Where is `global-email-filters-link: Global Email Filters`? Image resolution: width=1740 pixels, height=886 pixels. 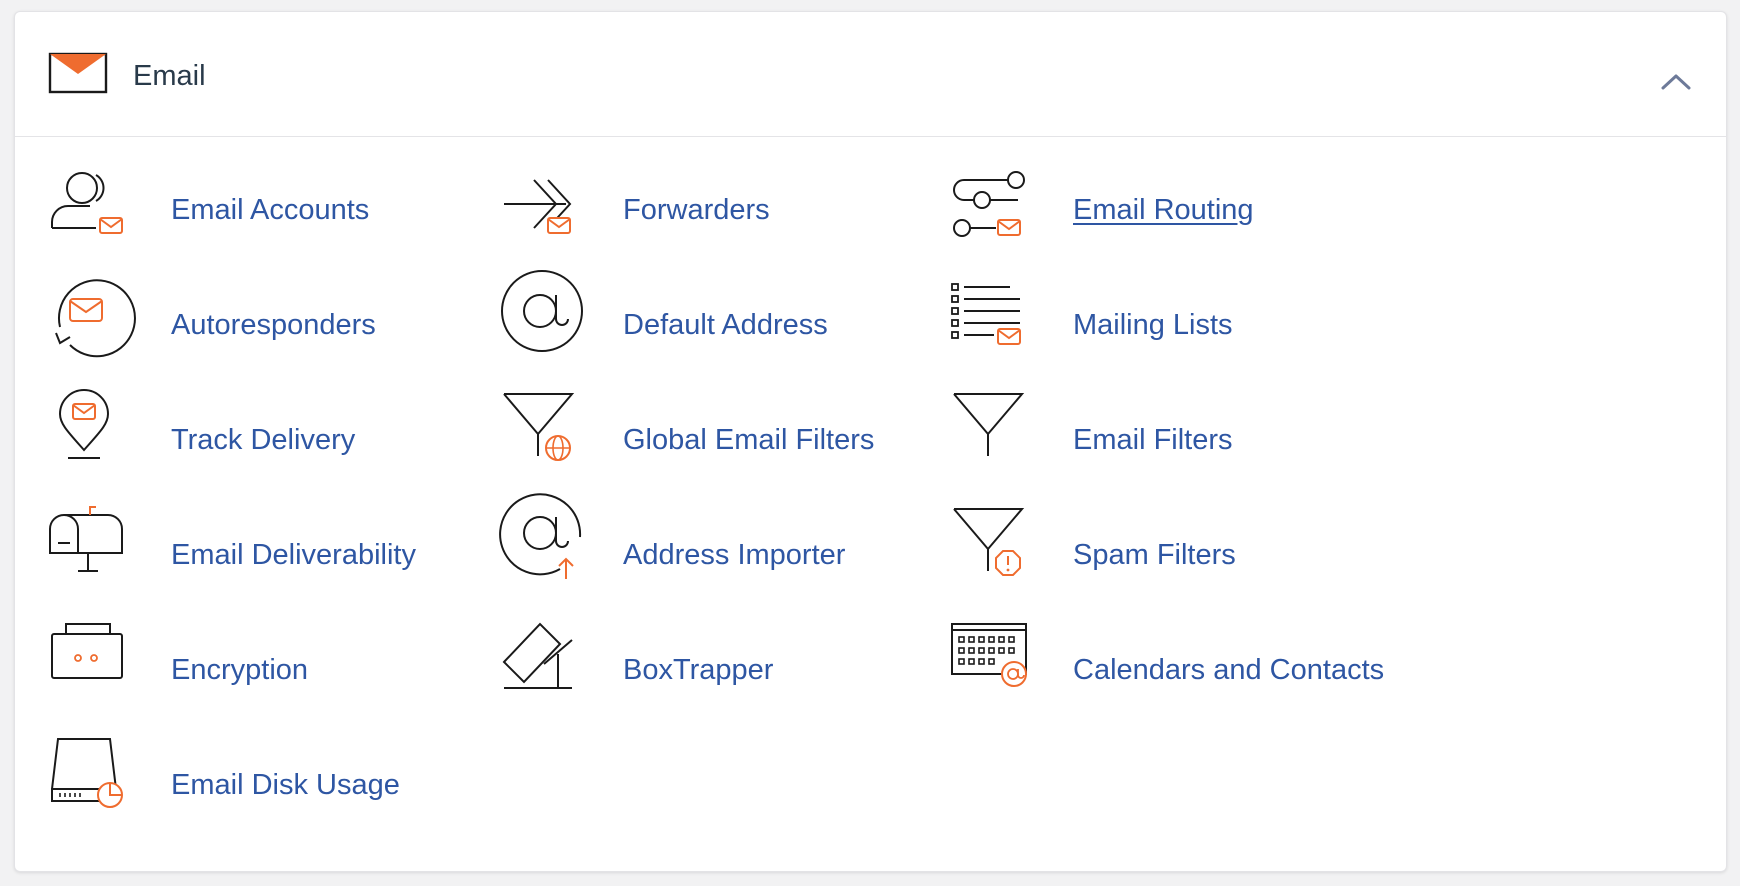
global-email-filters-link: Global Email Filters is located at coordinates (720, 440).